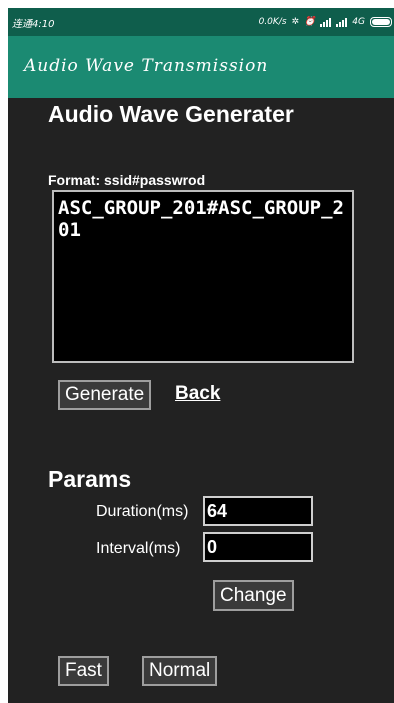 Image resolution: width=394 pixels, height=703 pixels. Describe the element at coordinates (33, 24) in the screenshot. I see `status-carrier-time: 连通4:10` at that location.